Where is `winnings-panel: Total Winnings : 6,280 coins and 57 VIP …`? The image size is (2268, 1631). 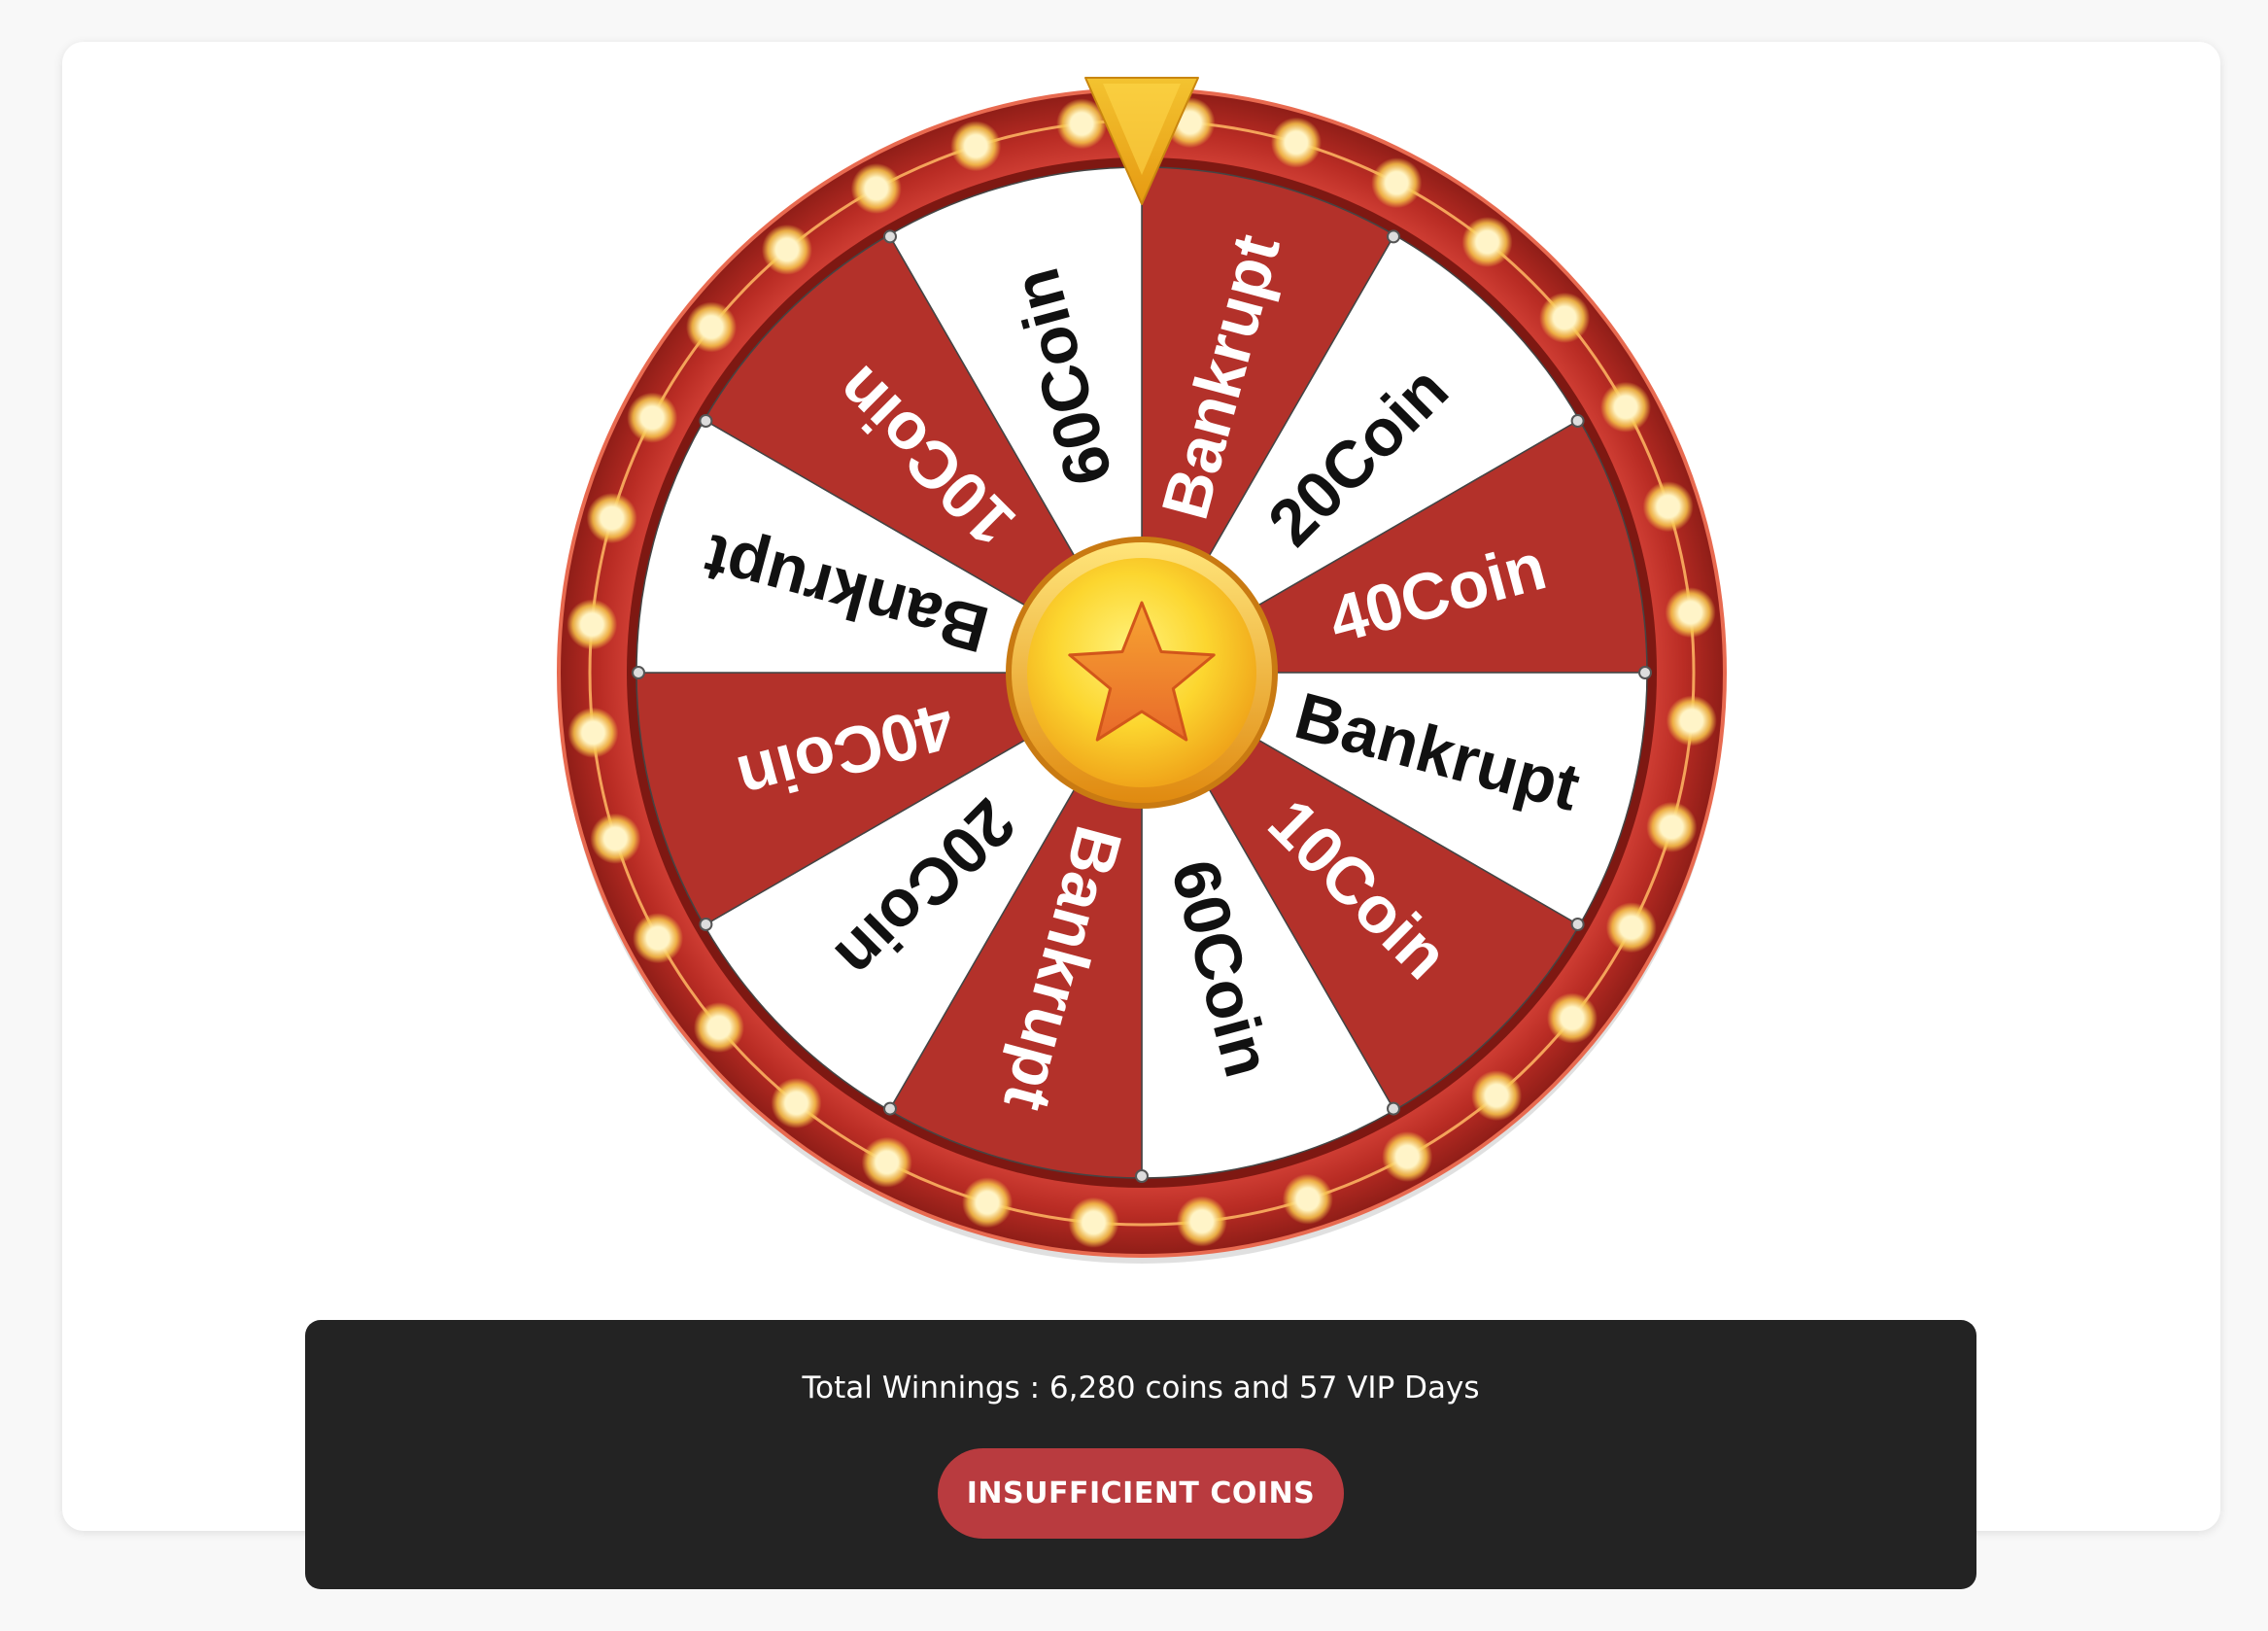 winnings-panel: Total Winnings : 6,280 coins and 57 VIP … is located at coordinates (1140, 1454).